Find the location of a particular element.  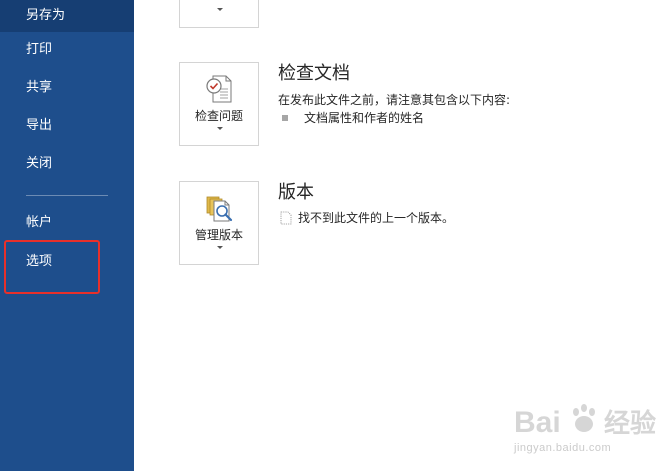

sidebar-item-share: 共享 is located at coordinates (67, 88).